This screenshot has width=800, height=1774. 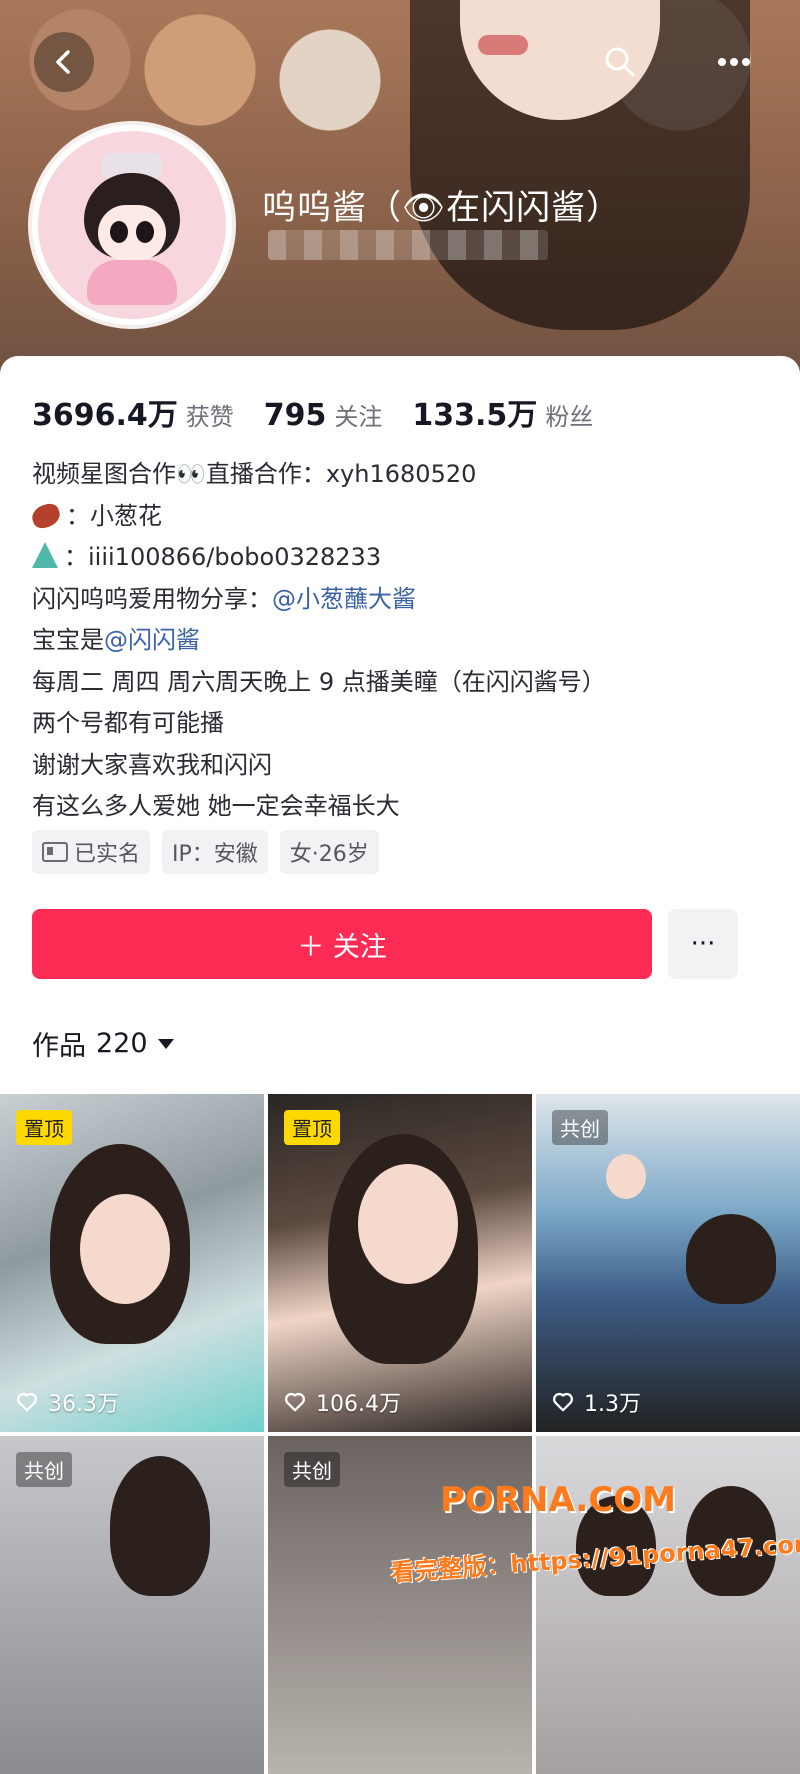 I want to click on more-options-button, so click(x=734, y=62).